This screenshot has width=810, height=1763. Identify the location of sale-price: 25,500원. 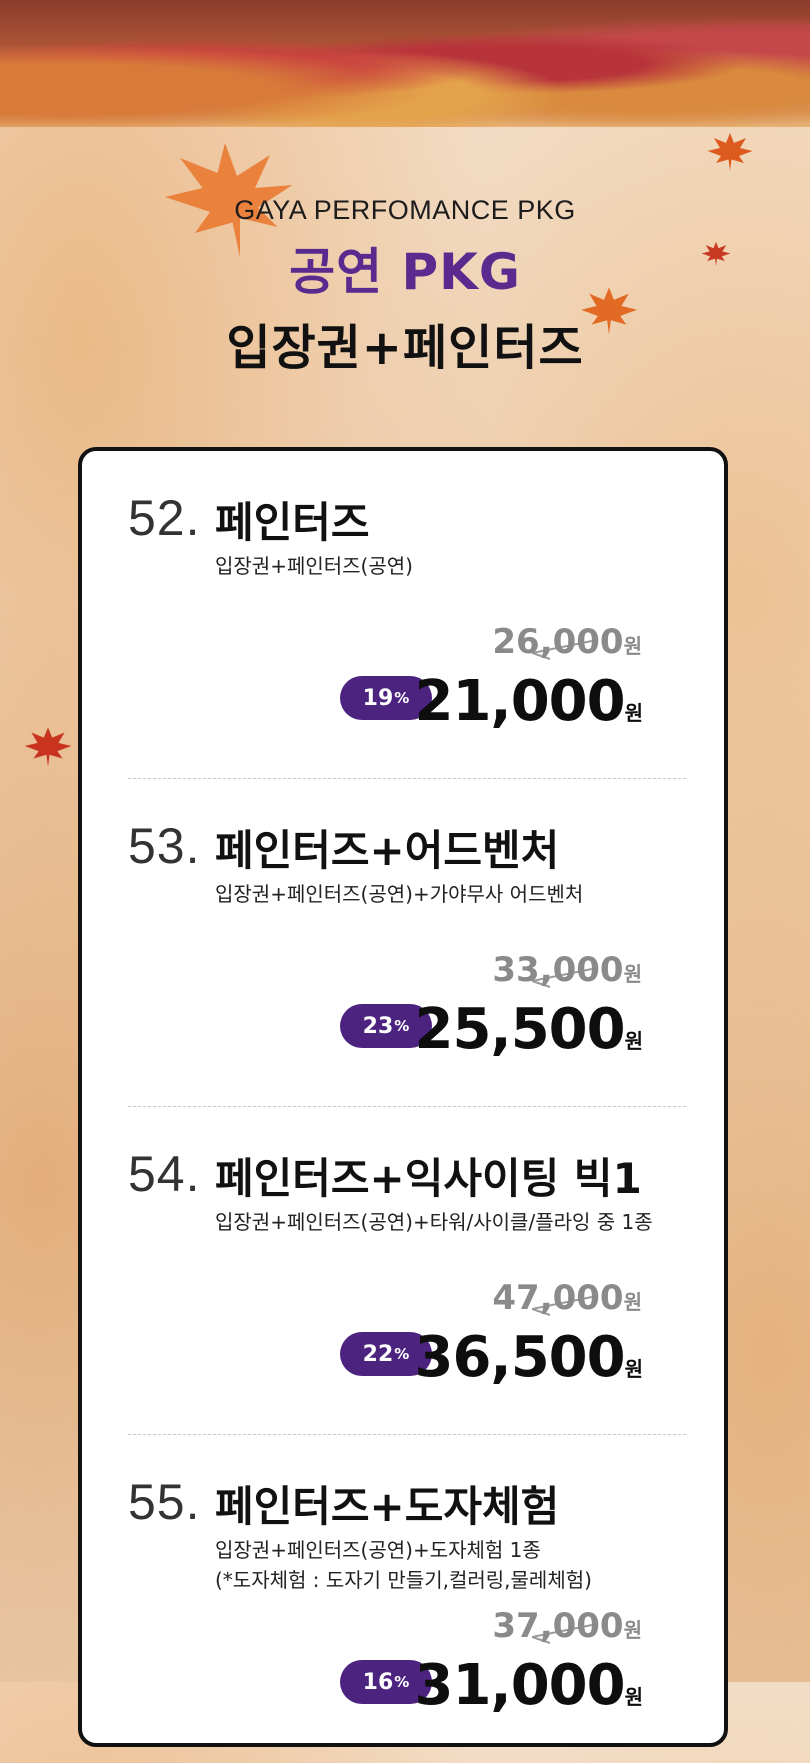
(528, 1029).